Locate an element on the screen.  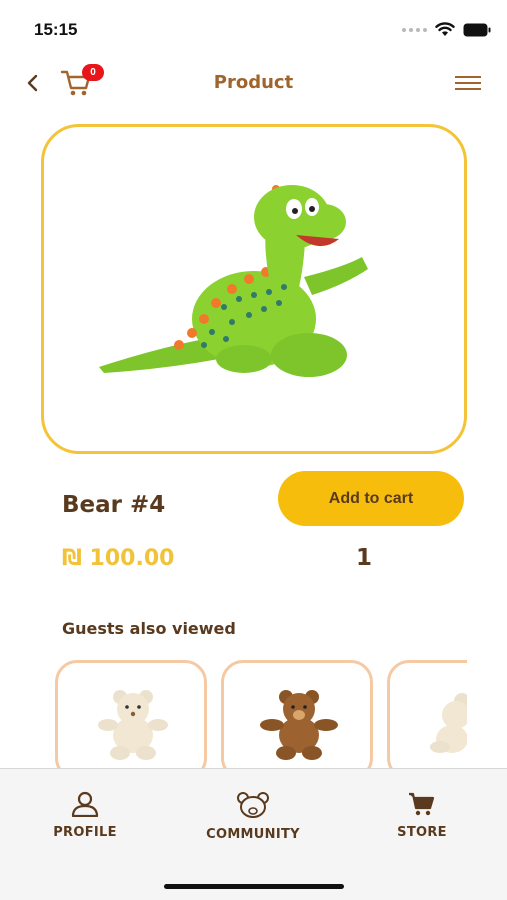
add-to-cart-button: Add to cart is located at coordinates (371, 498).